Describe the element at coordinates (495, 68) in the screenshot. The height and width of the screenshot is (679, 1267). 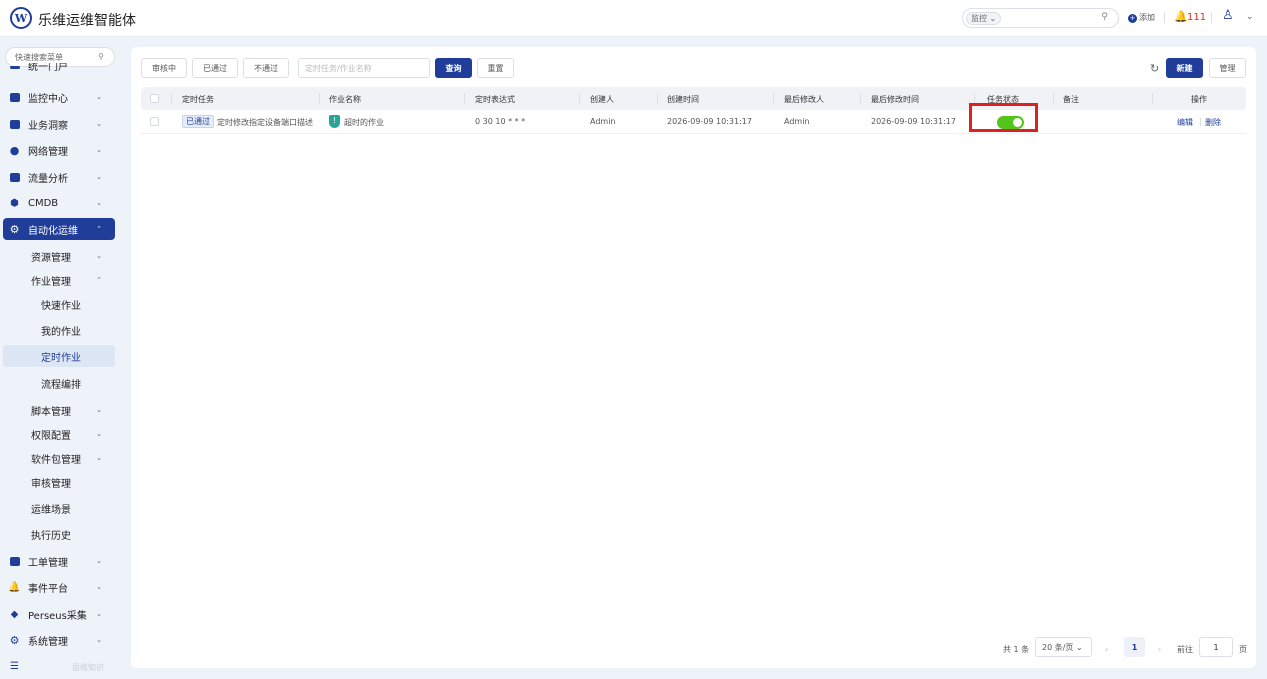
I see `reset-button: 重置` at that location.